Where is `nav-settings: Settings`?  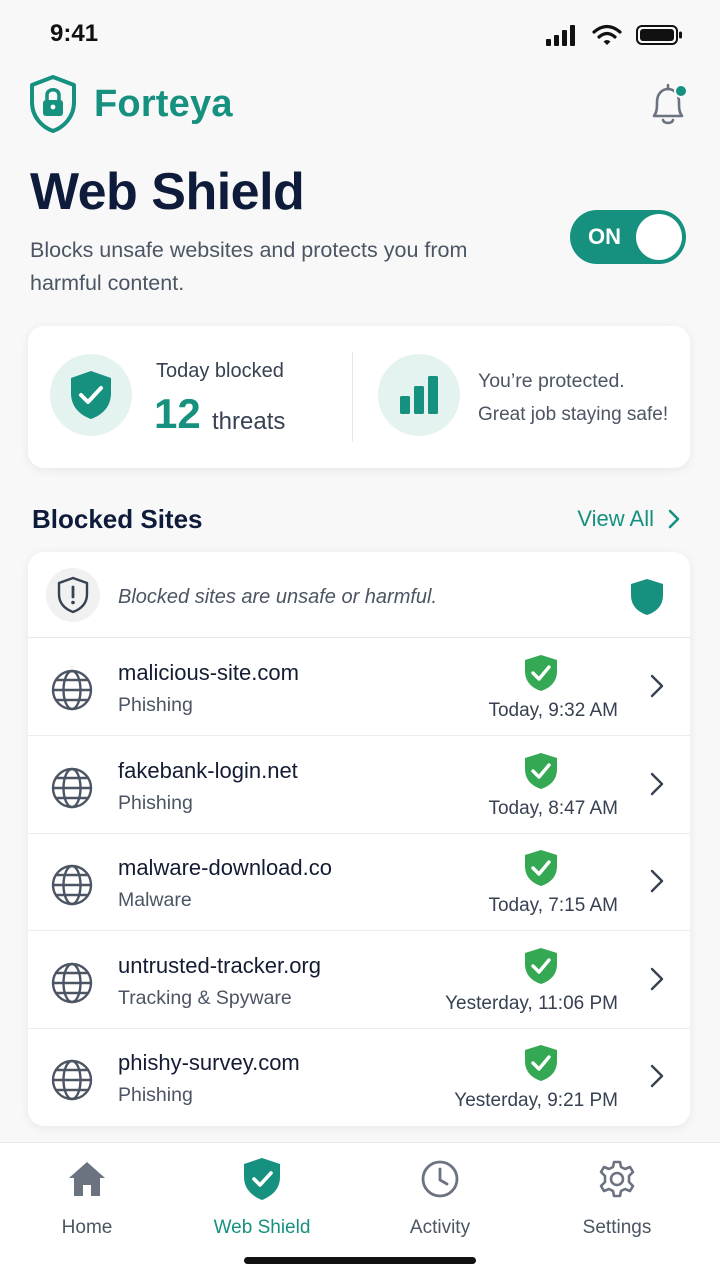 nav-settings: Settings is located at coordinates (617, 1198).